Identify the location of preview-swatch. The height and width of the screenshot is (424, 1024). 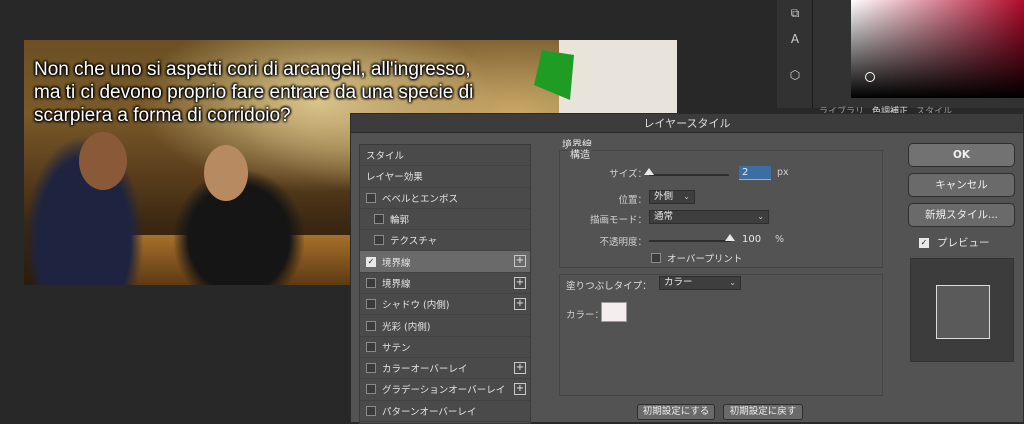
(963, 312).